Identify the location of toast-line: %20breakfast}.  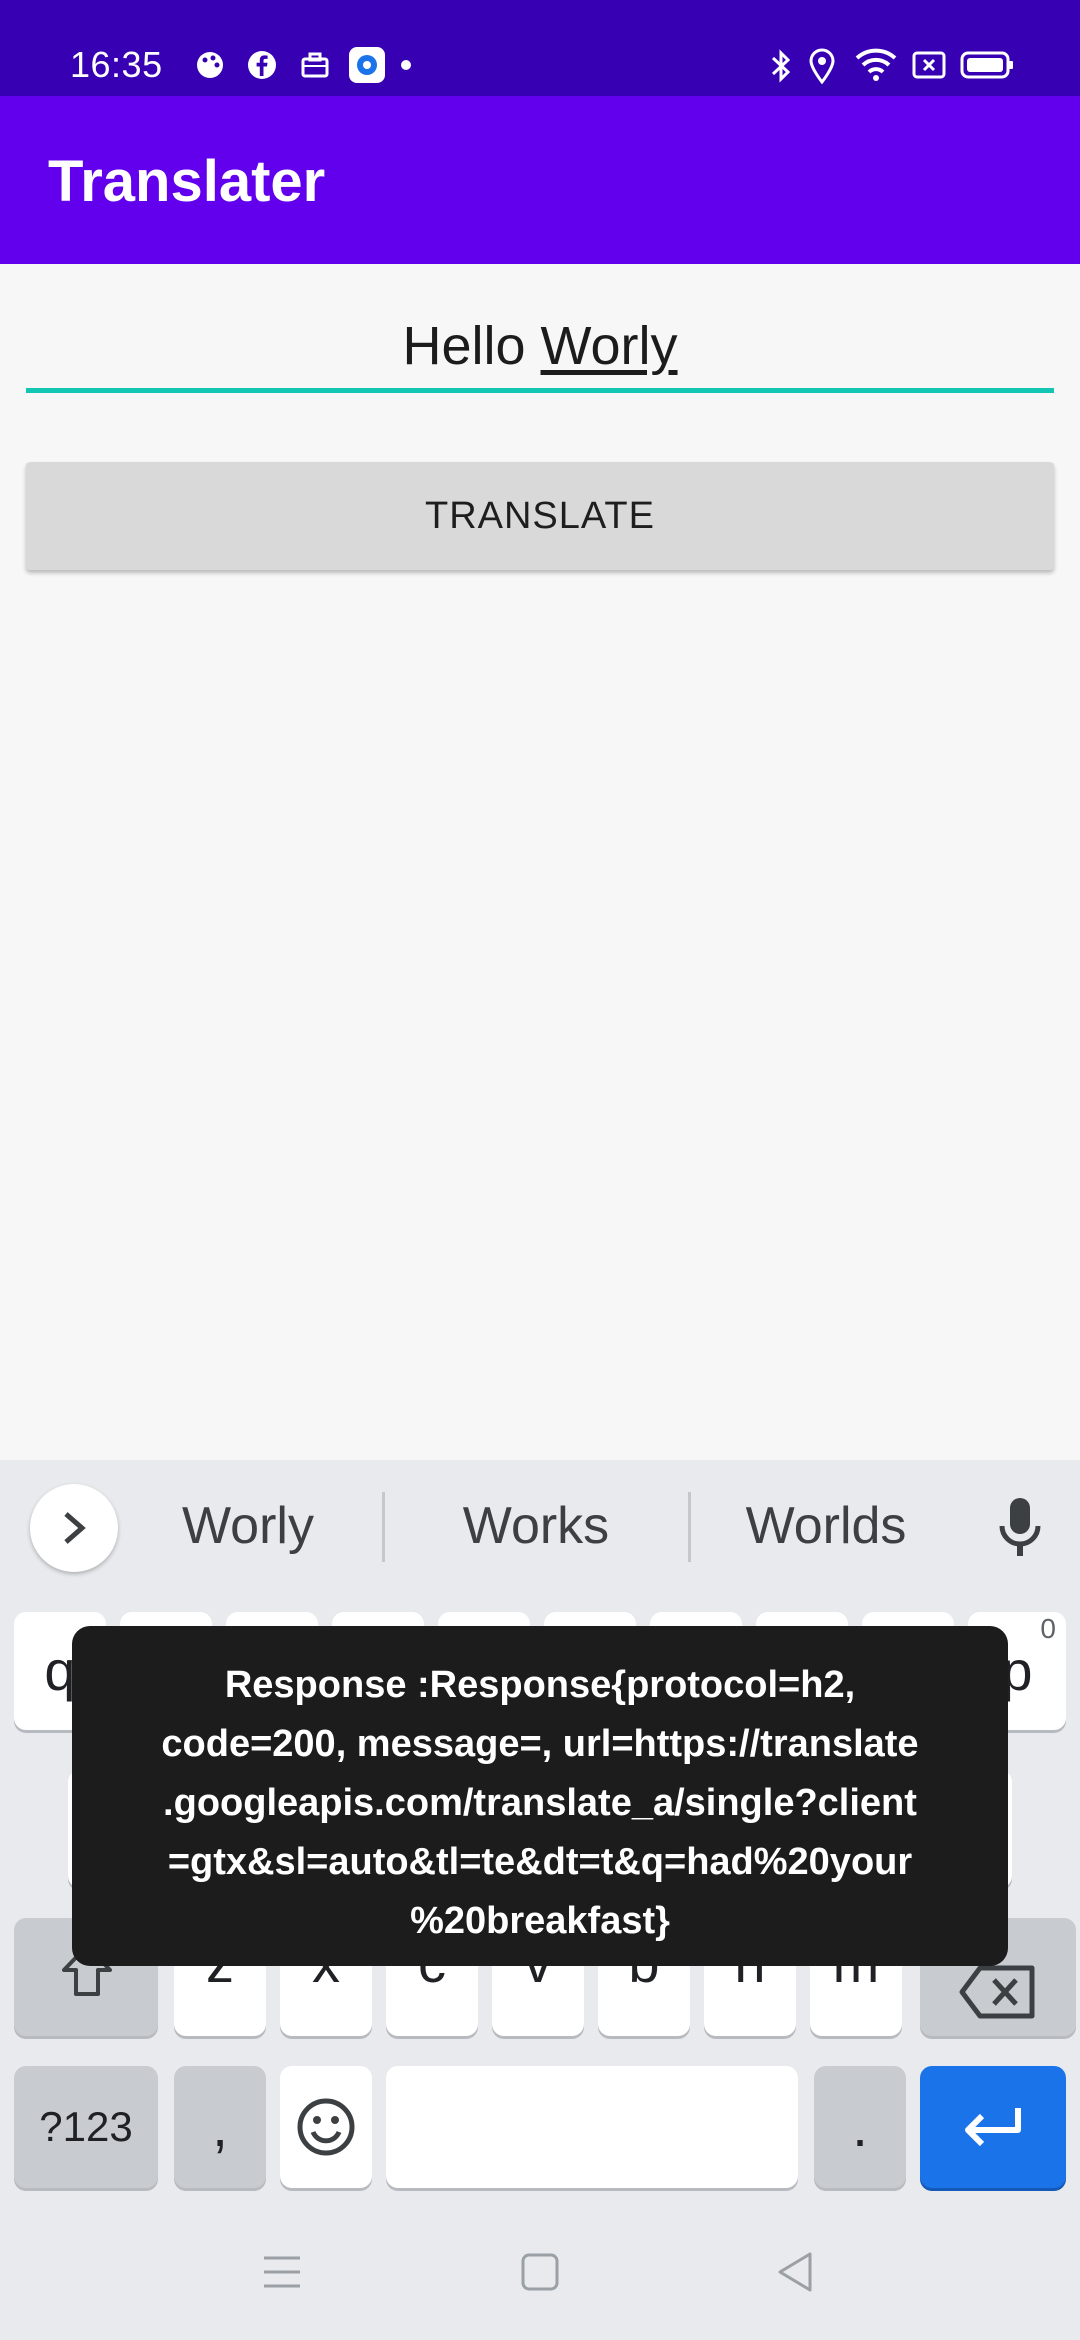
(540, 1921).